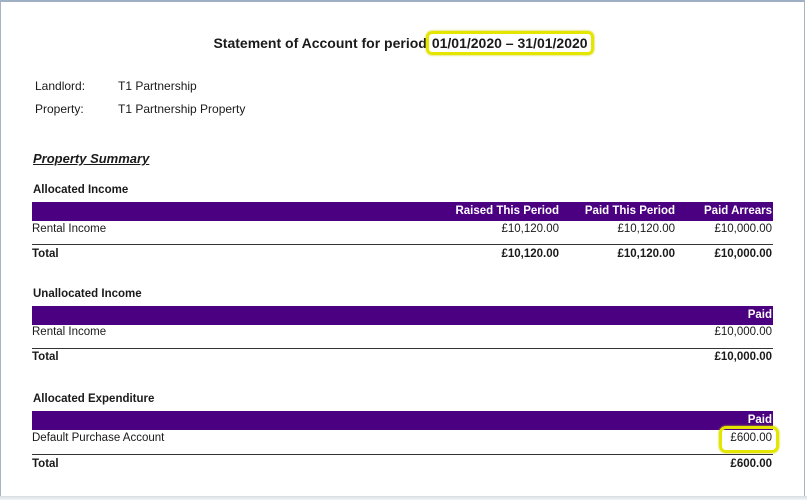 The image size is (807, 500). I want to click on expenditure-value-highlight, so click(749, 439).